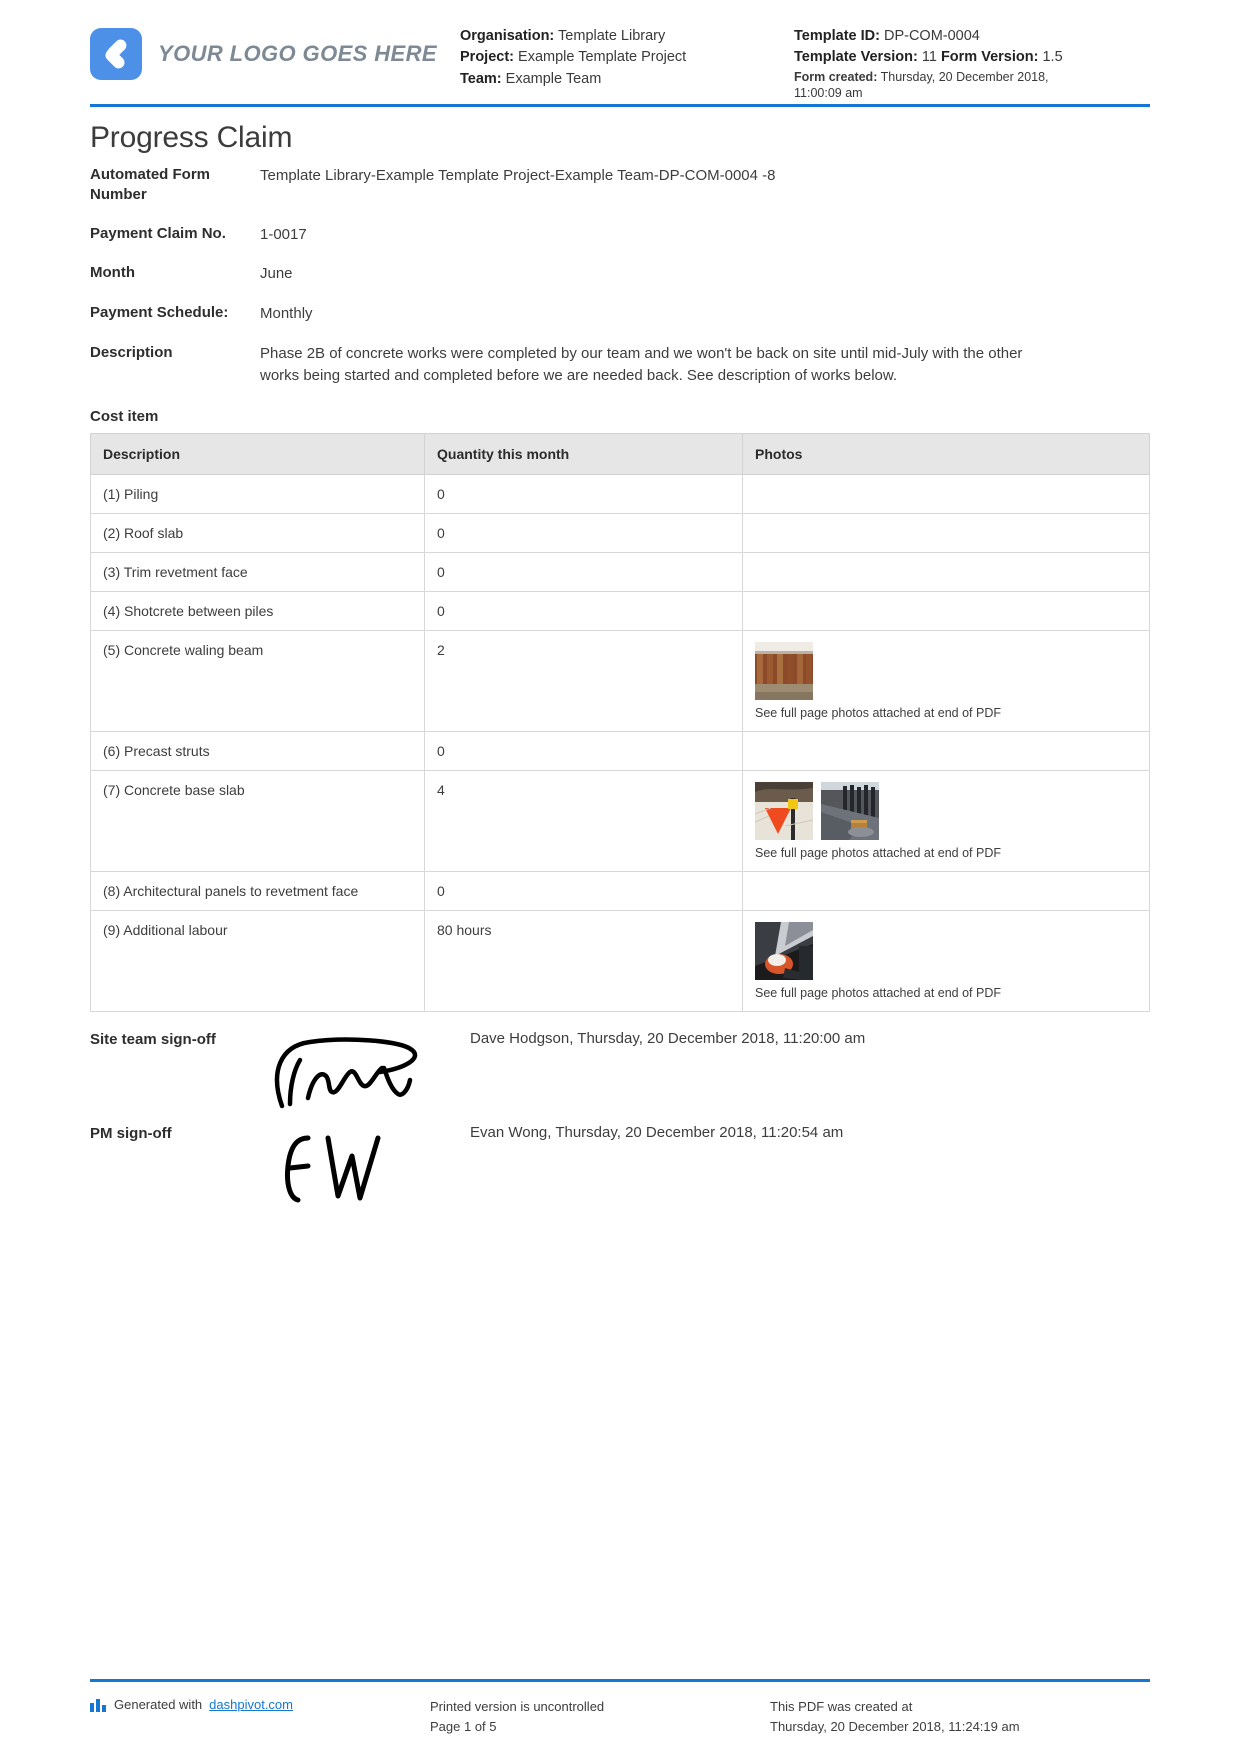 The image size is (1240, 1754). I want to click on footer-uncontrolled-text: Printed version is uncontrolled, so click(517, 1706).